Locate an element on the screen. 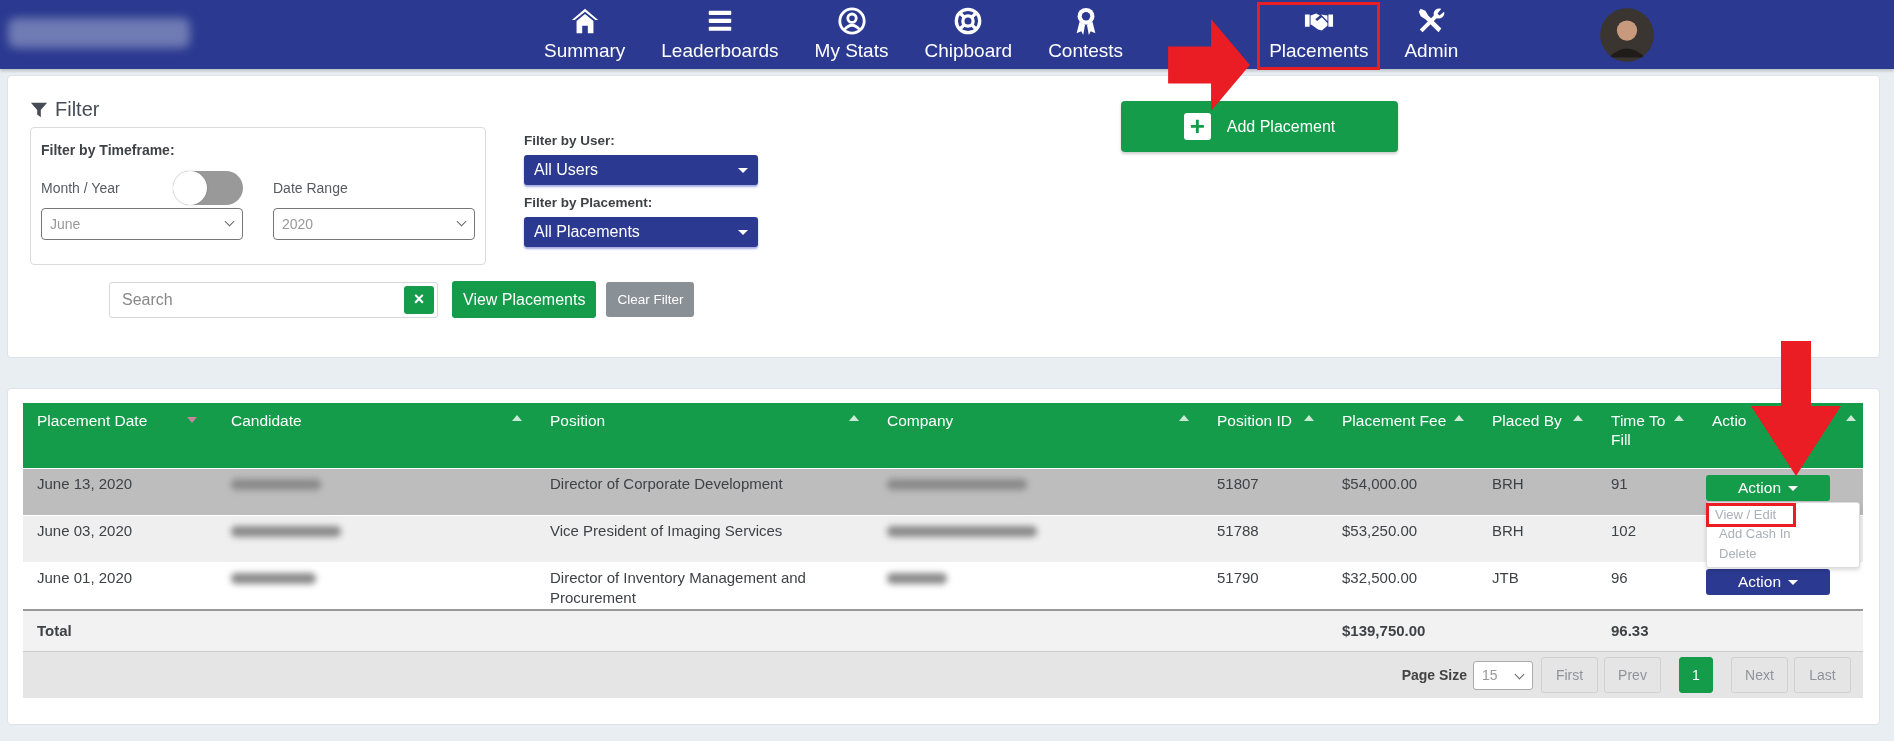 This screenshot has width=1894, height=741. column-header: Position ID is located at coordinates (1265, 435).